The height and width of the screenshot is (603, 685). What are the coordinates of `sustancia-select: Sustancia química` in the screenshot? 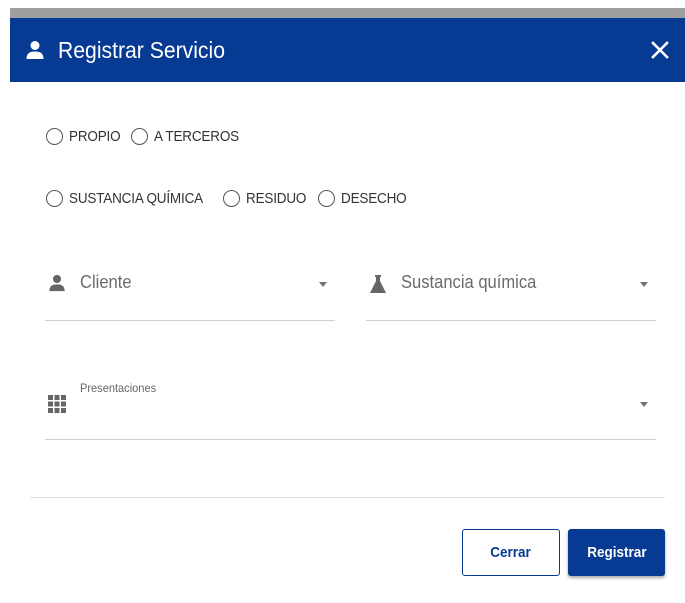 It's located at (511, 293).